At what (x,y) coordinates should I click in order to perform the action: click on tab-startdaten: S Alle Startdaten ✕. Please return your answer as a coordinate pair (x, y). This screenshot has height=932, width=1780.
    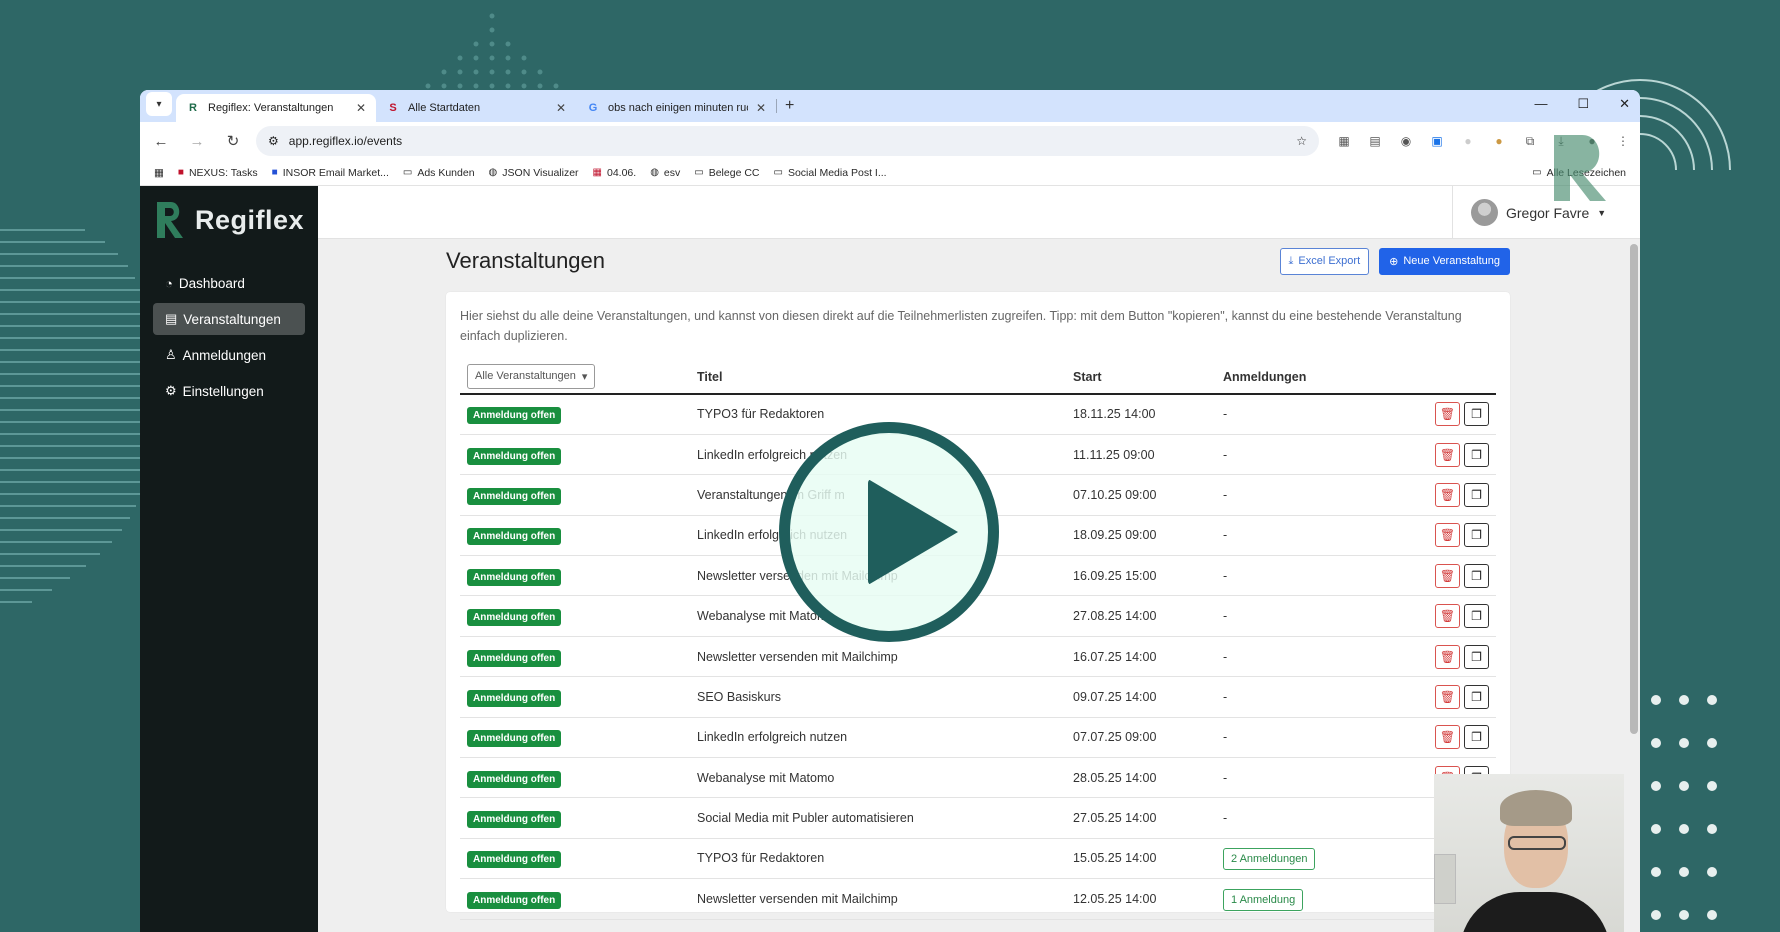
    Looking at the image, I should click on (476, 108).